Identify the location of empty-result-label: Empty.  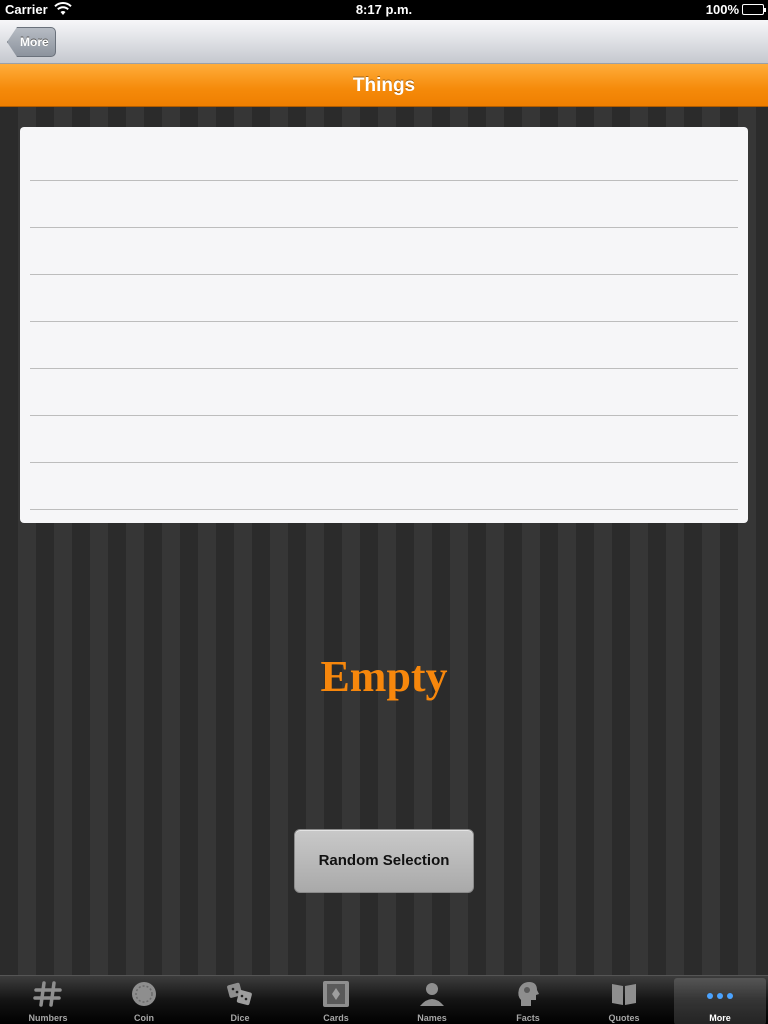
(384, 676).